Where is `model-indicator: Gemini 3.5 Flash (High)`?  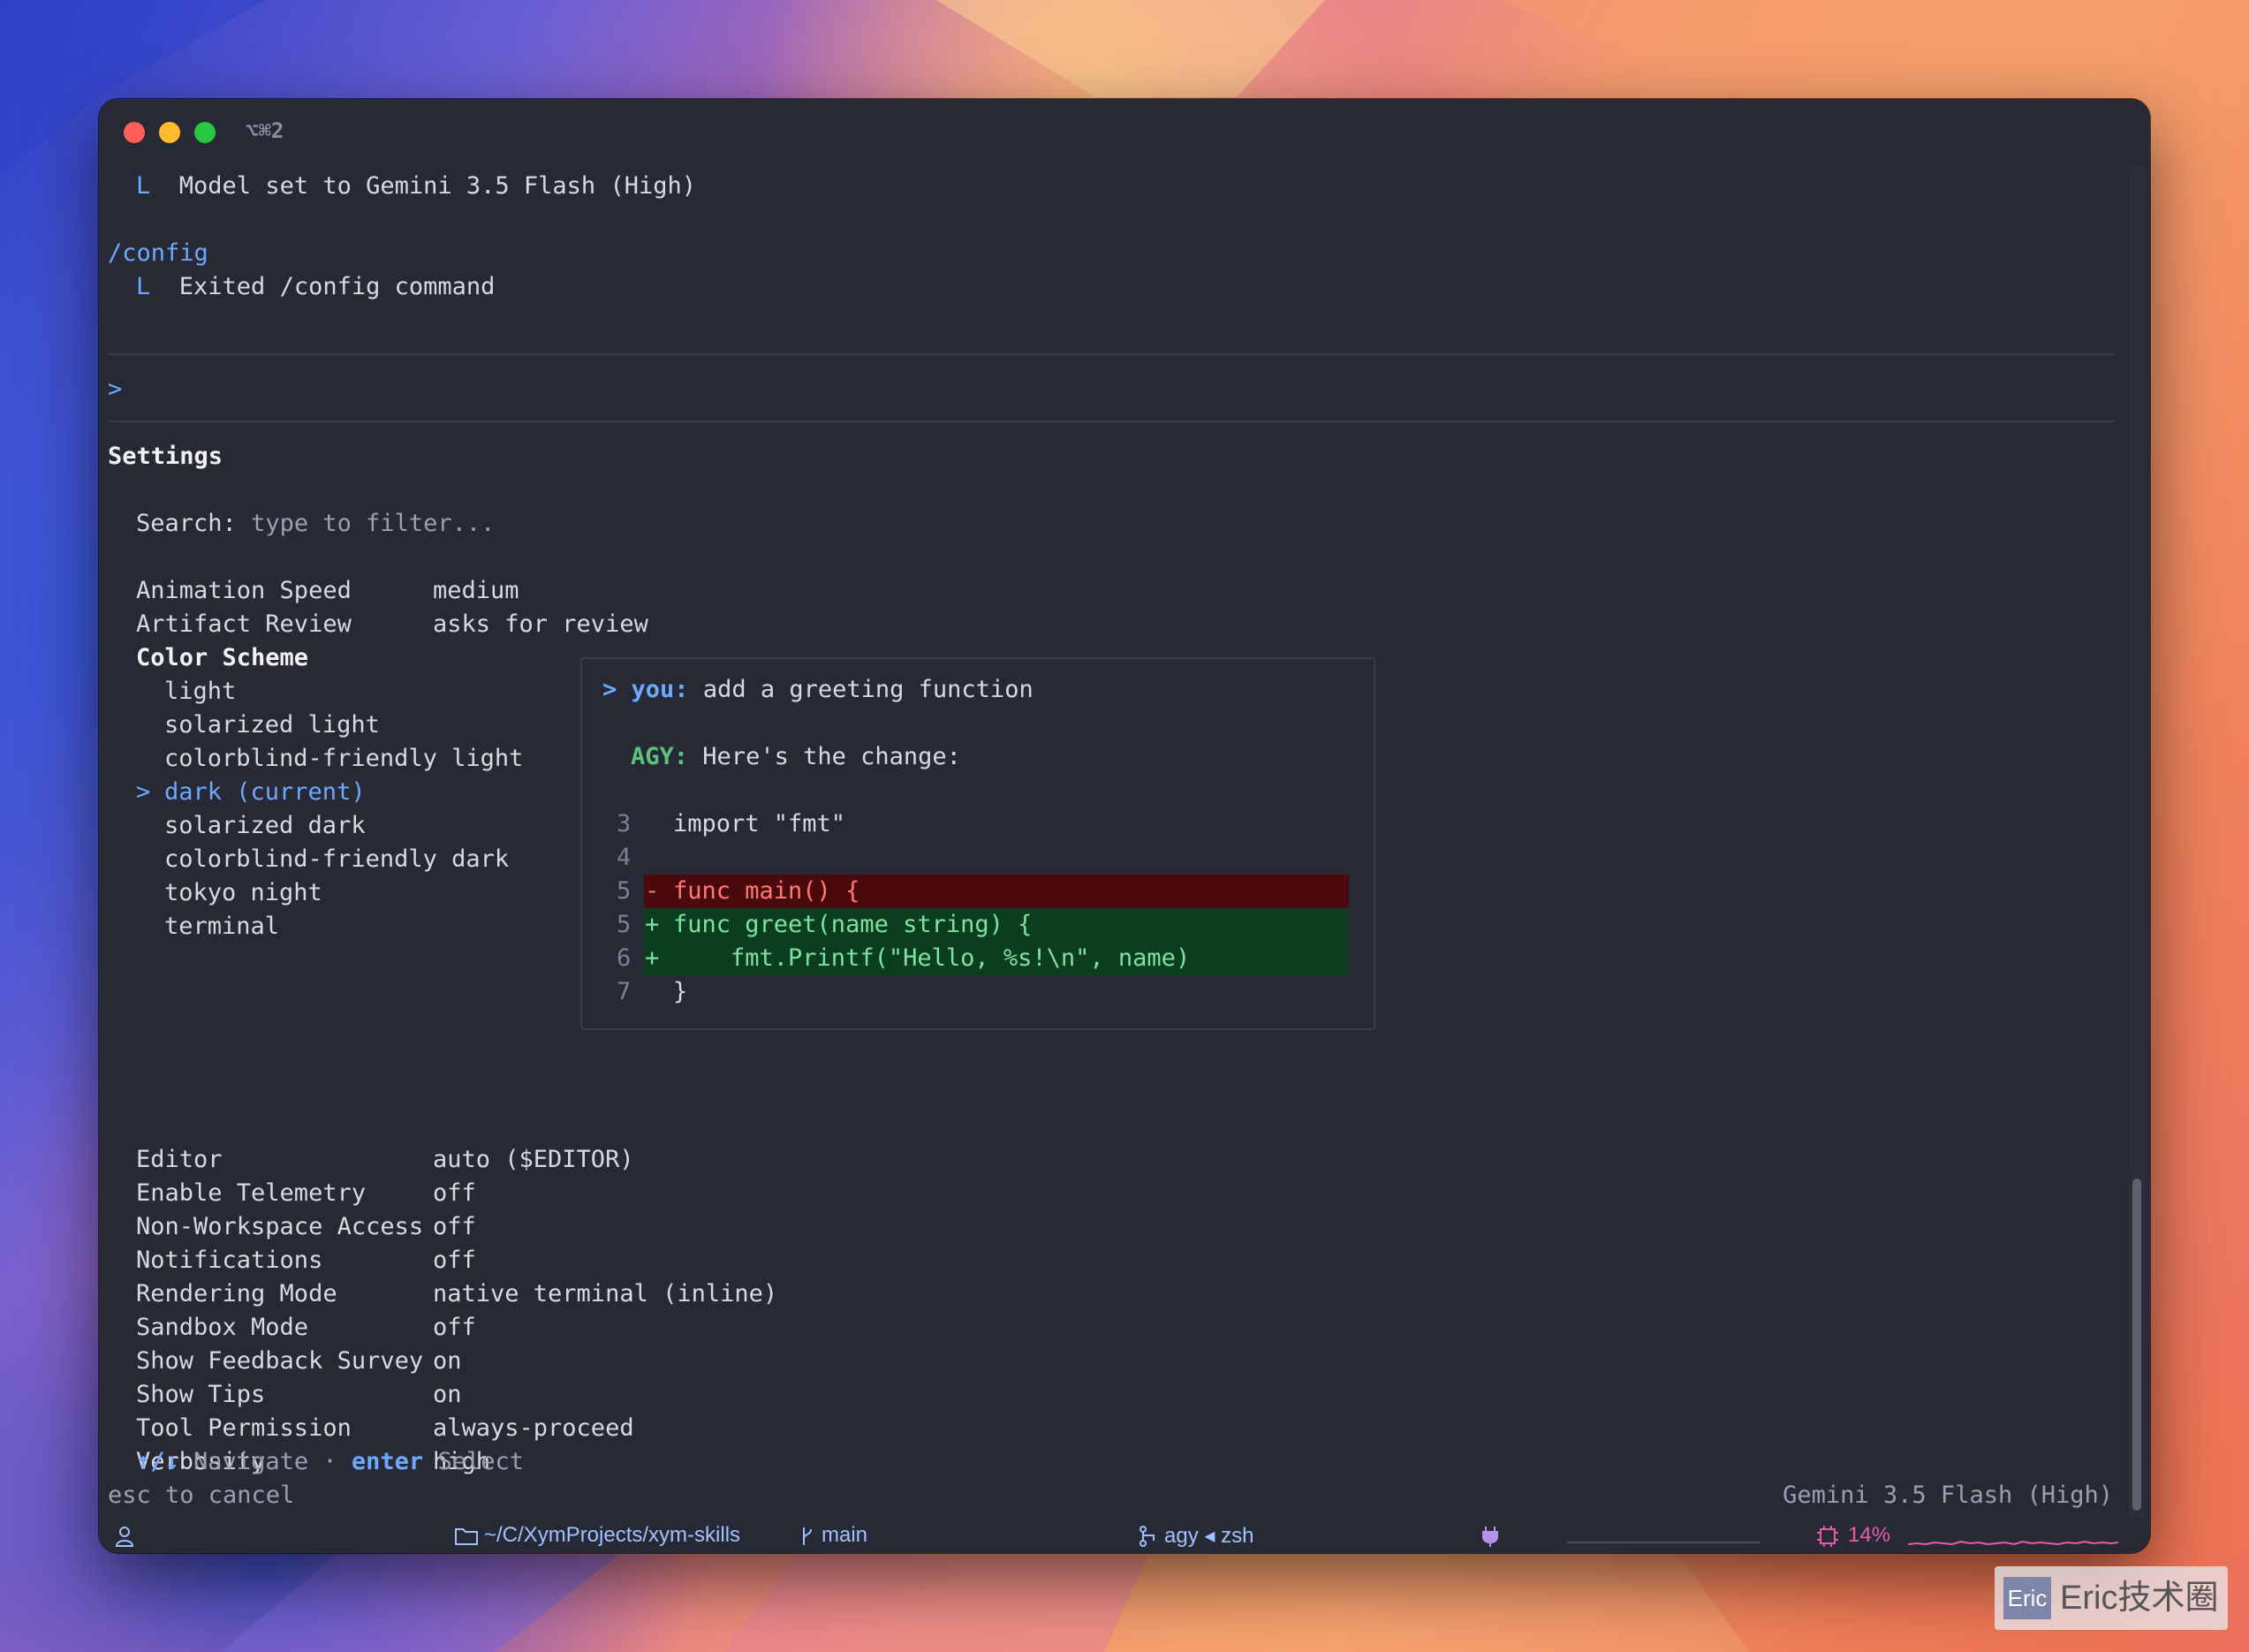
model-indicator: Gemini 3.5 Flash (High) is located at coordinates (1948, 1495).